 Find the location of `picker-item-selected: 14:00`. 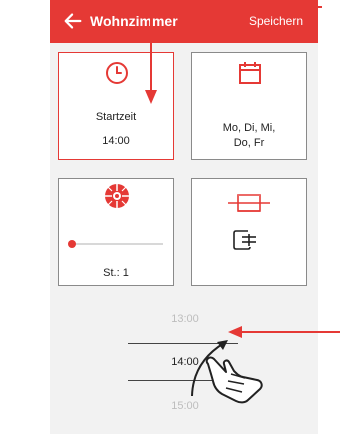

picker-item-selected: 14:00 is located at coordinates (185, 362).